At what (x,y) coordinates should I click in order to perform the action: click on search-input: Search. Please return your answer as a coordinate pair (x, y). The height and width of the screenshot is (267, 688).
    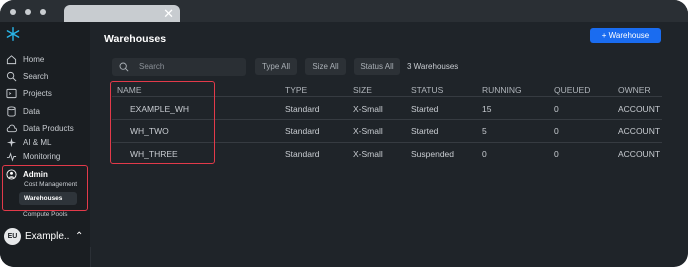
    Looking at the image, I should click on (179, 67).